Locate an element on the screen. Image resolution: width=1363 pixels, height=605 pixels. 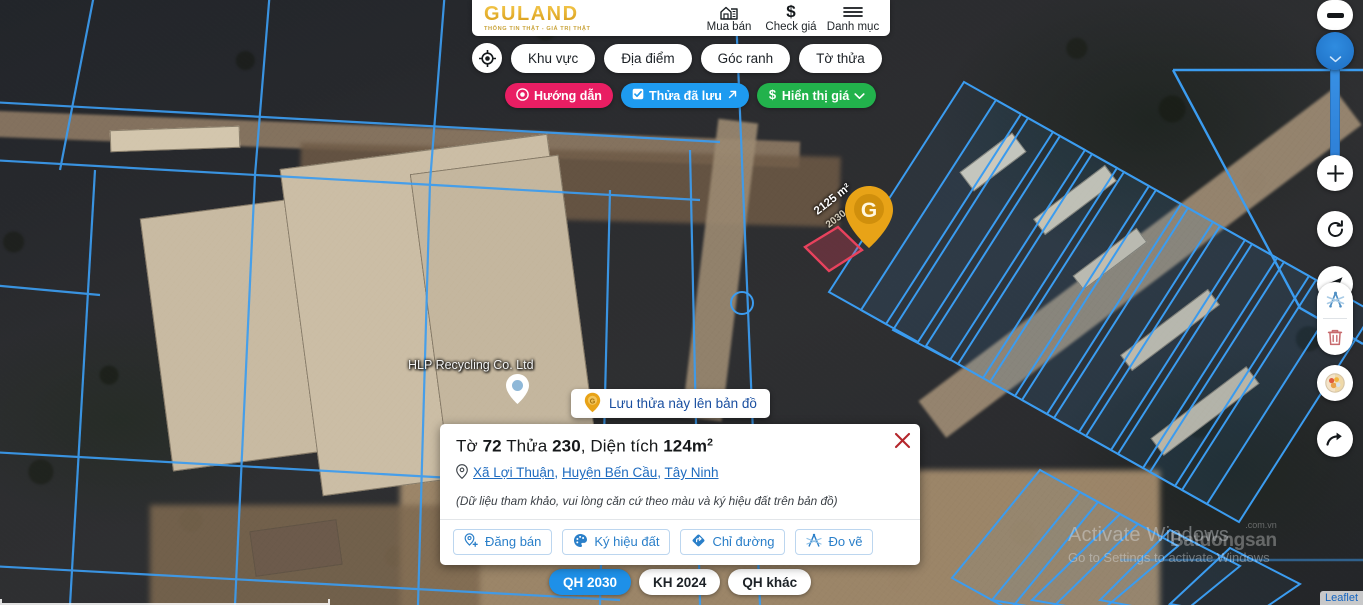
crosshair-target-icon is located at coordinates (487, 58).